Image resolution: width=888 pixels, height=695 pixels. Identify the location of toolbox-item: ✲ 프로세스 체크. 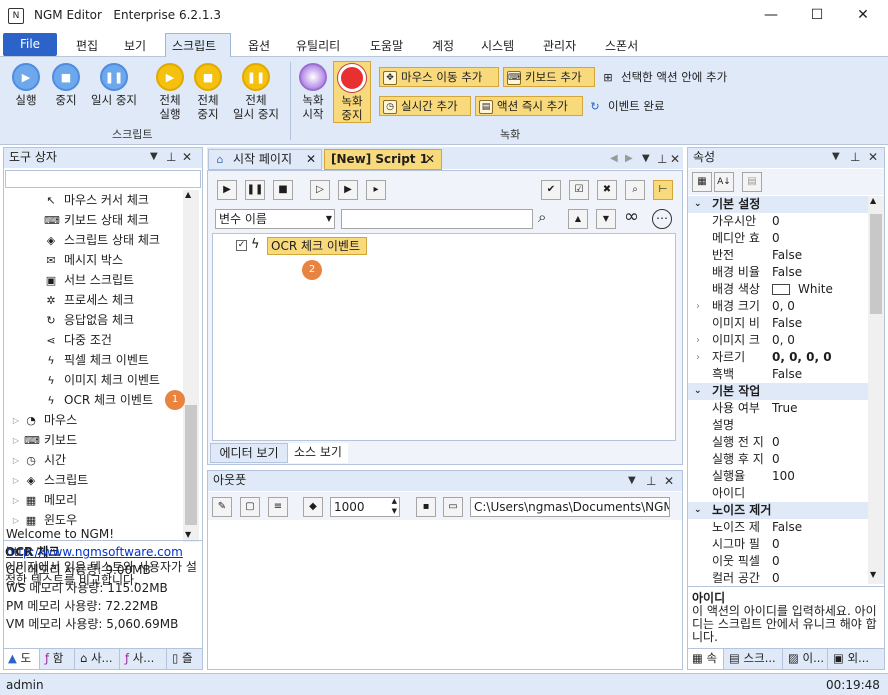
(134, 300).